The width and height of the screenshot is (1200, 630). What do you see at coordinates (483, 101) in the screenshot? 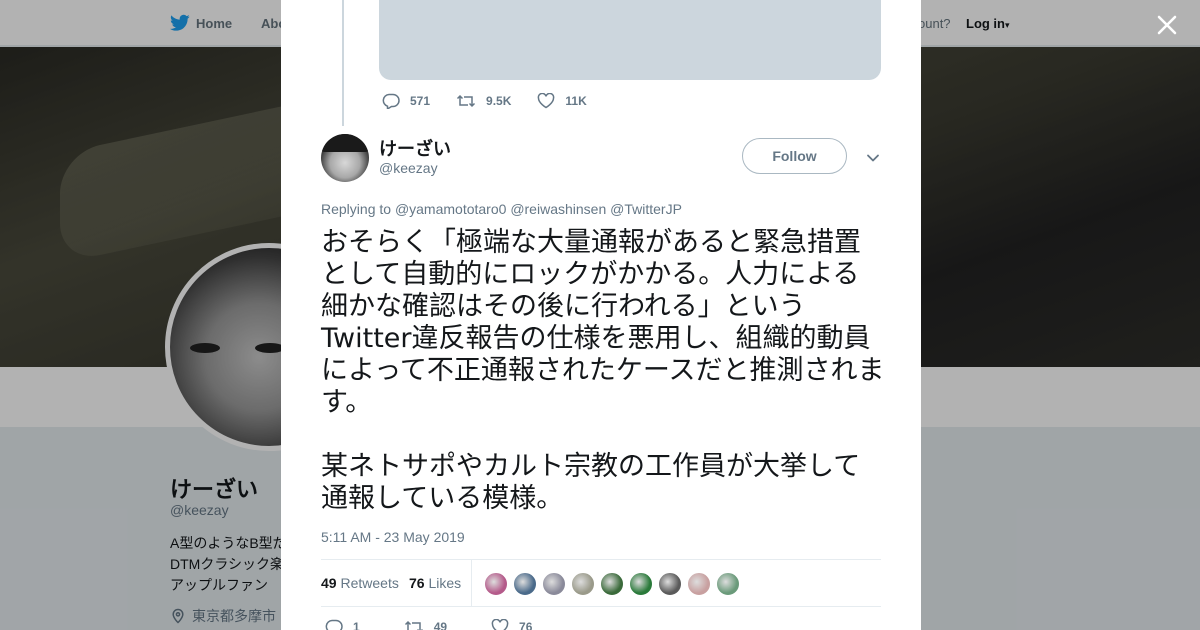
I see `retweet-button: 9.5K` at bounding box center [483, 101].